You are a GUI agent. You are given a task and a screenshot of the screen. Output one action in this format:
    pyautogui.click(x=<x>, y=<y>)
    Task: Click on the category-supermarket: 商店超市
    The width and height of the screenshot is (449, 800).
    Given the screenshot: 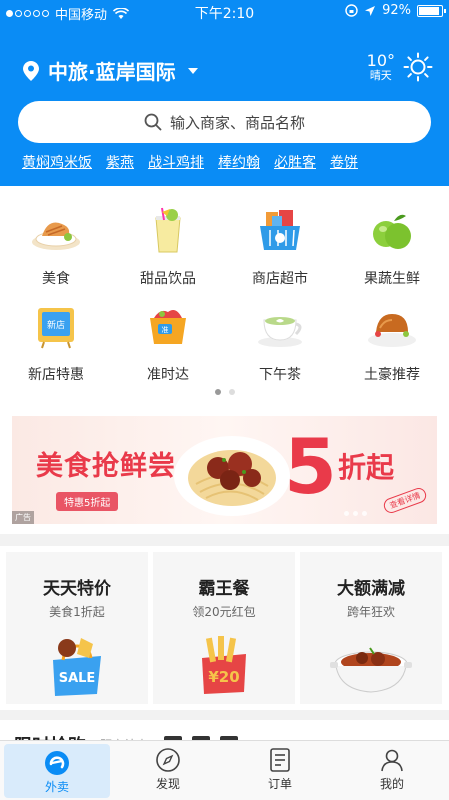 What is the action you would take?
    pyautogui.click(x=280, y=247)
    